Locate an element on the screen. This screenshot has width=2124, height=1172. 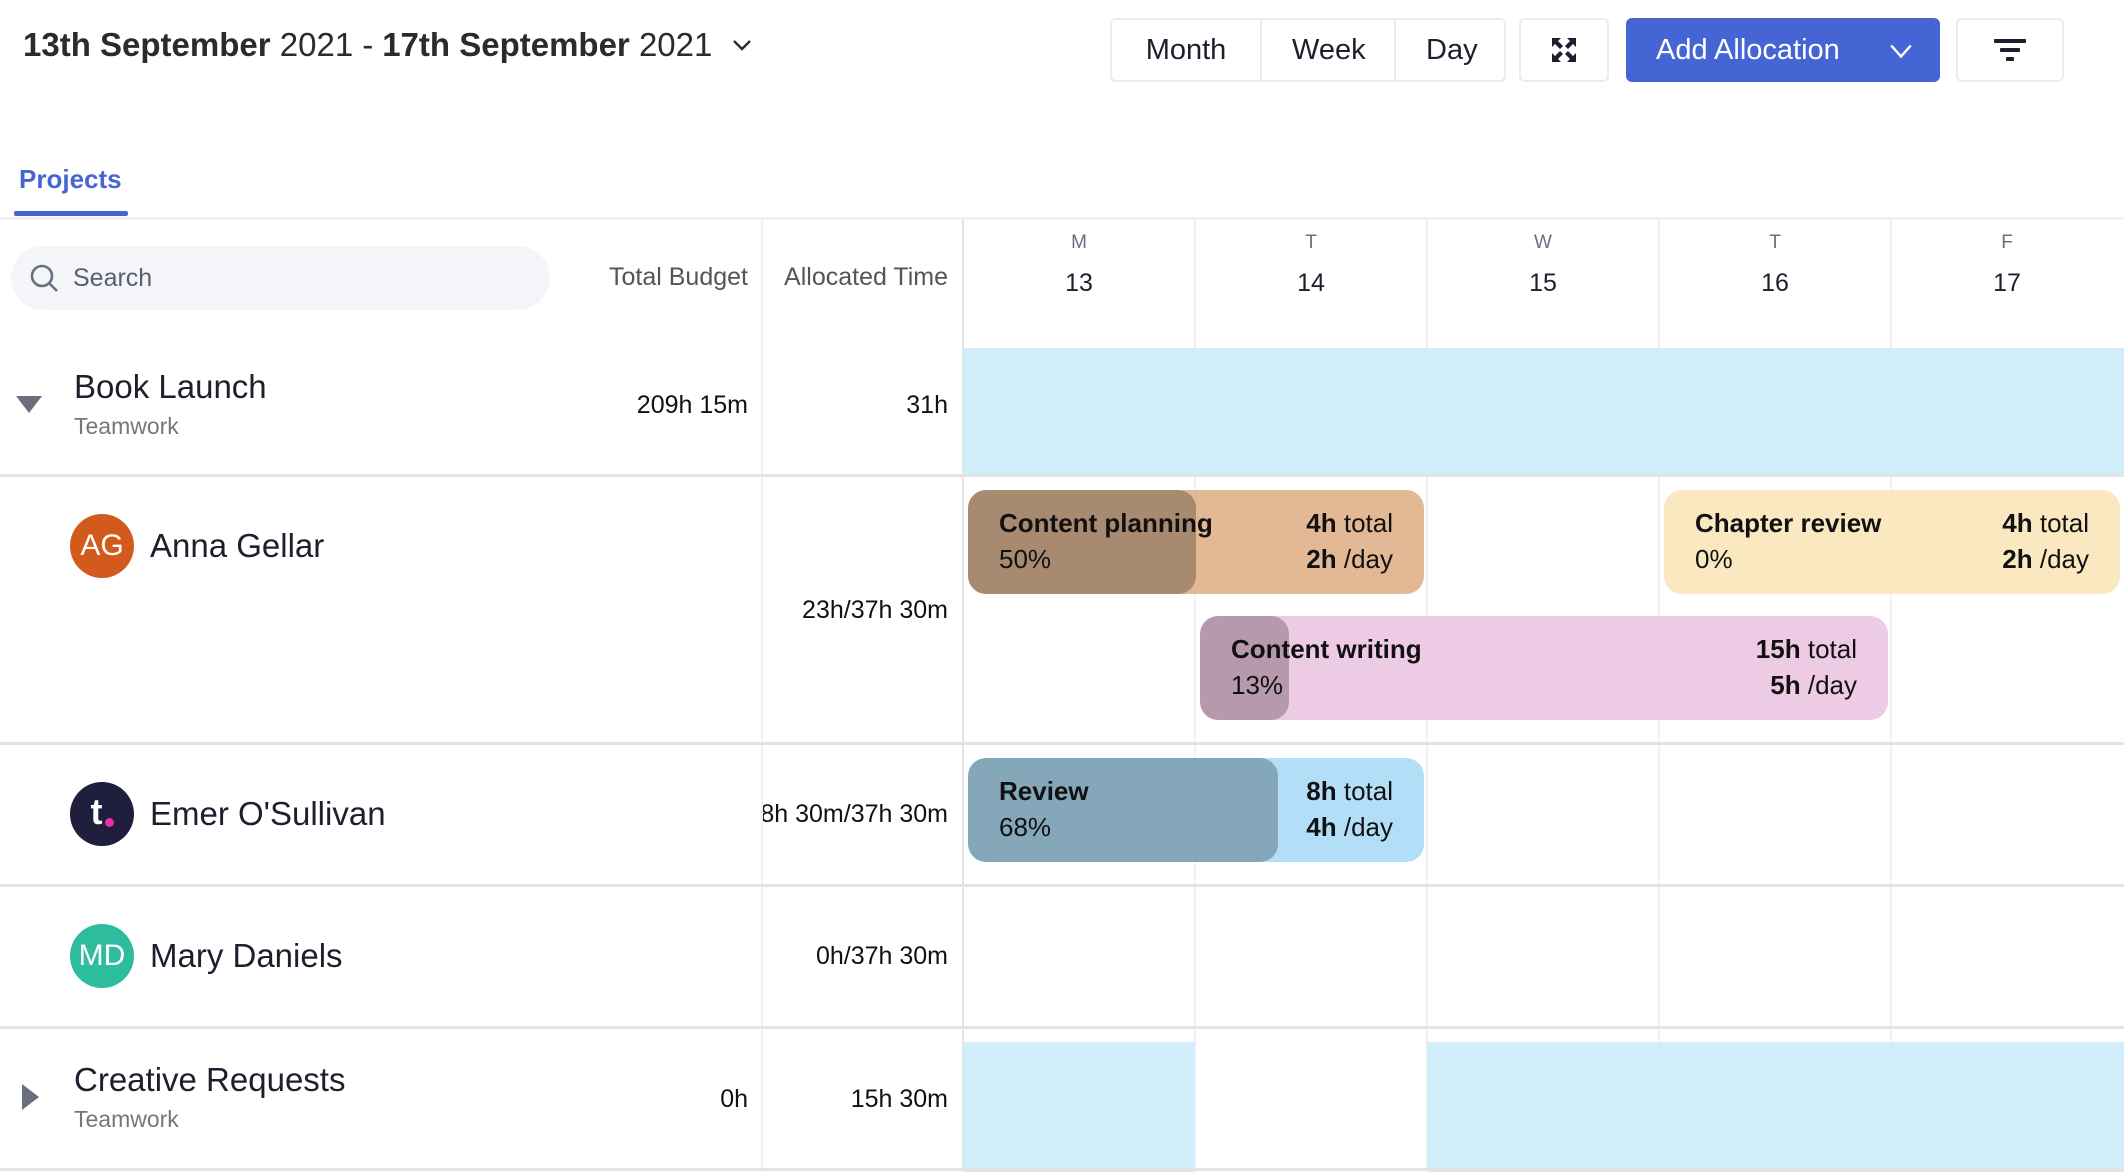
allocation-progress-label: 68% is located at coordinates (1025, 827).